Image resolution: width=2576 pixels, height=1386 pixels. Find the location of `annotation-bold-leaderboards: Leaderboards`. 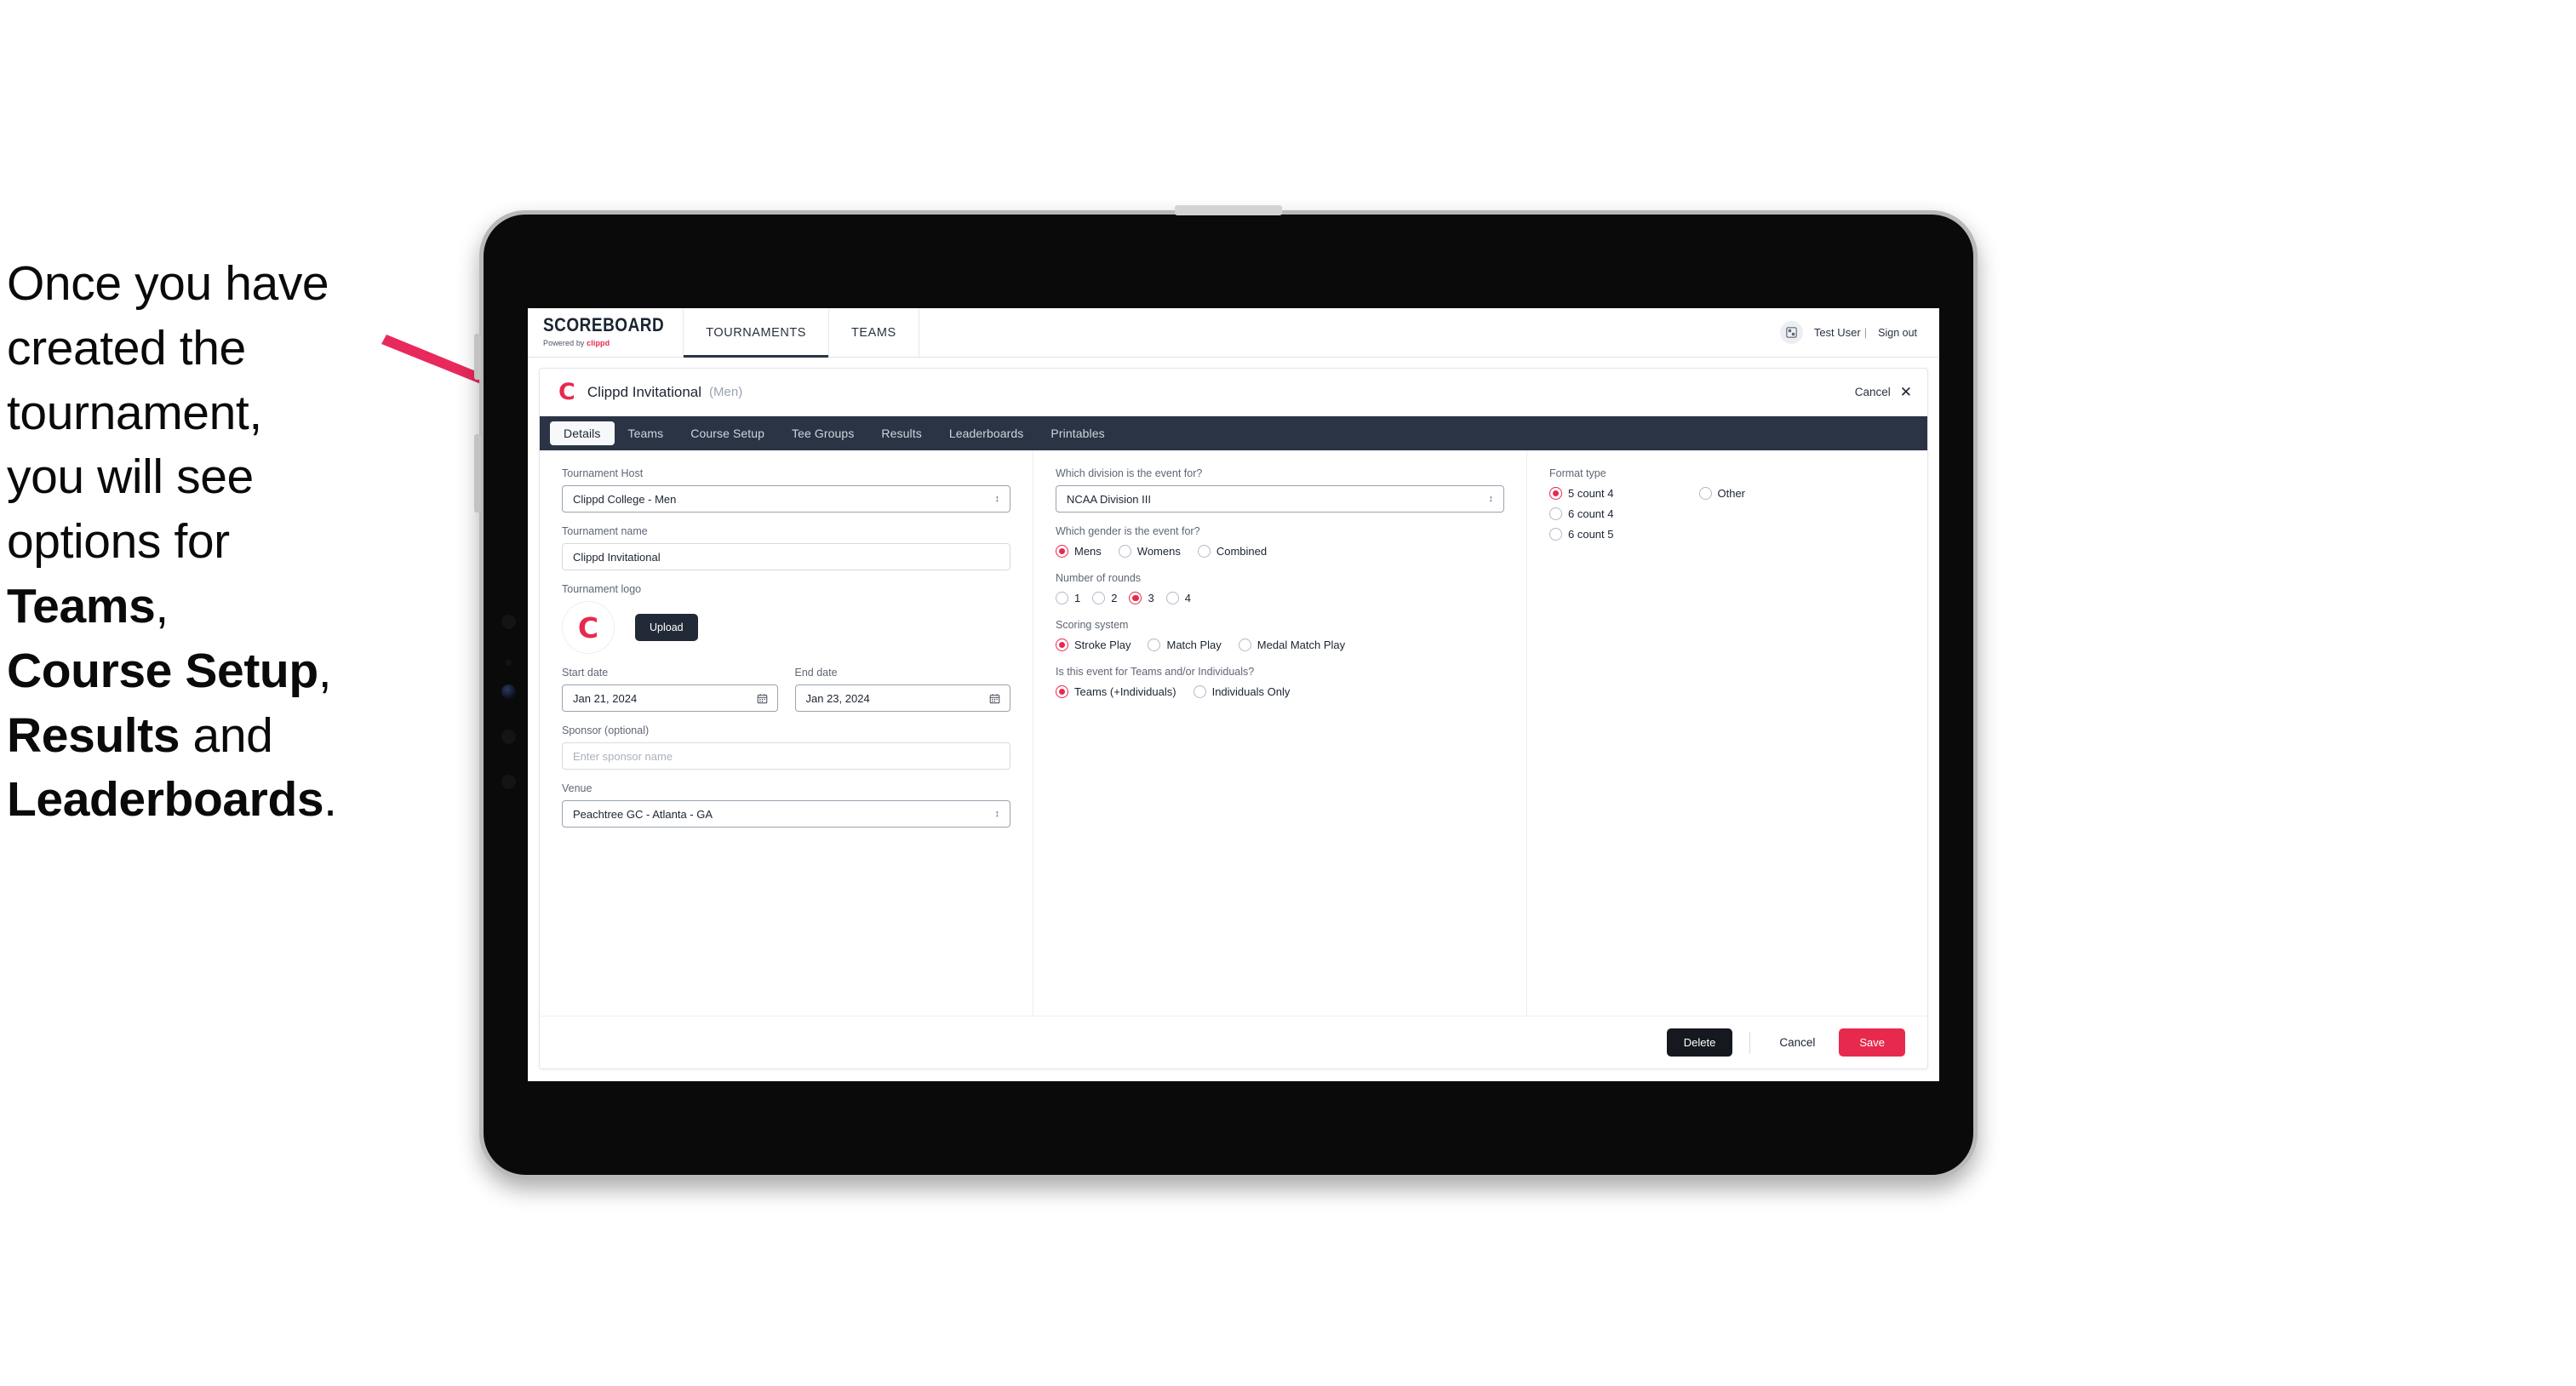

annotation-bold-leaderboards: Leaderboards is located at coordinates (165, 800).